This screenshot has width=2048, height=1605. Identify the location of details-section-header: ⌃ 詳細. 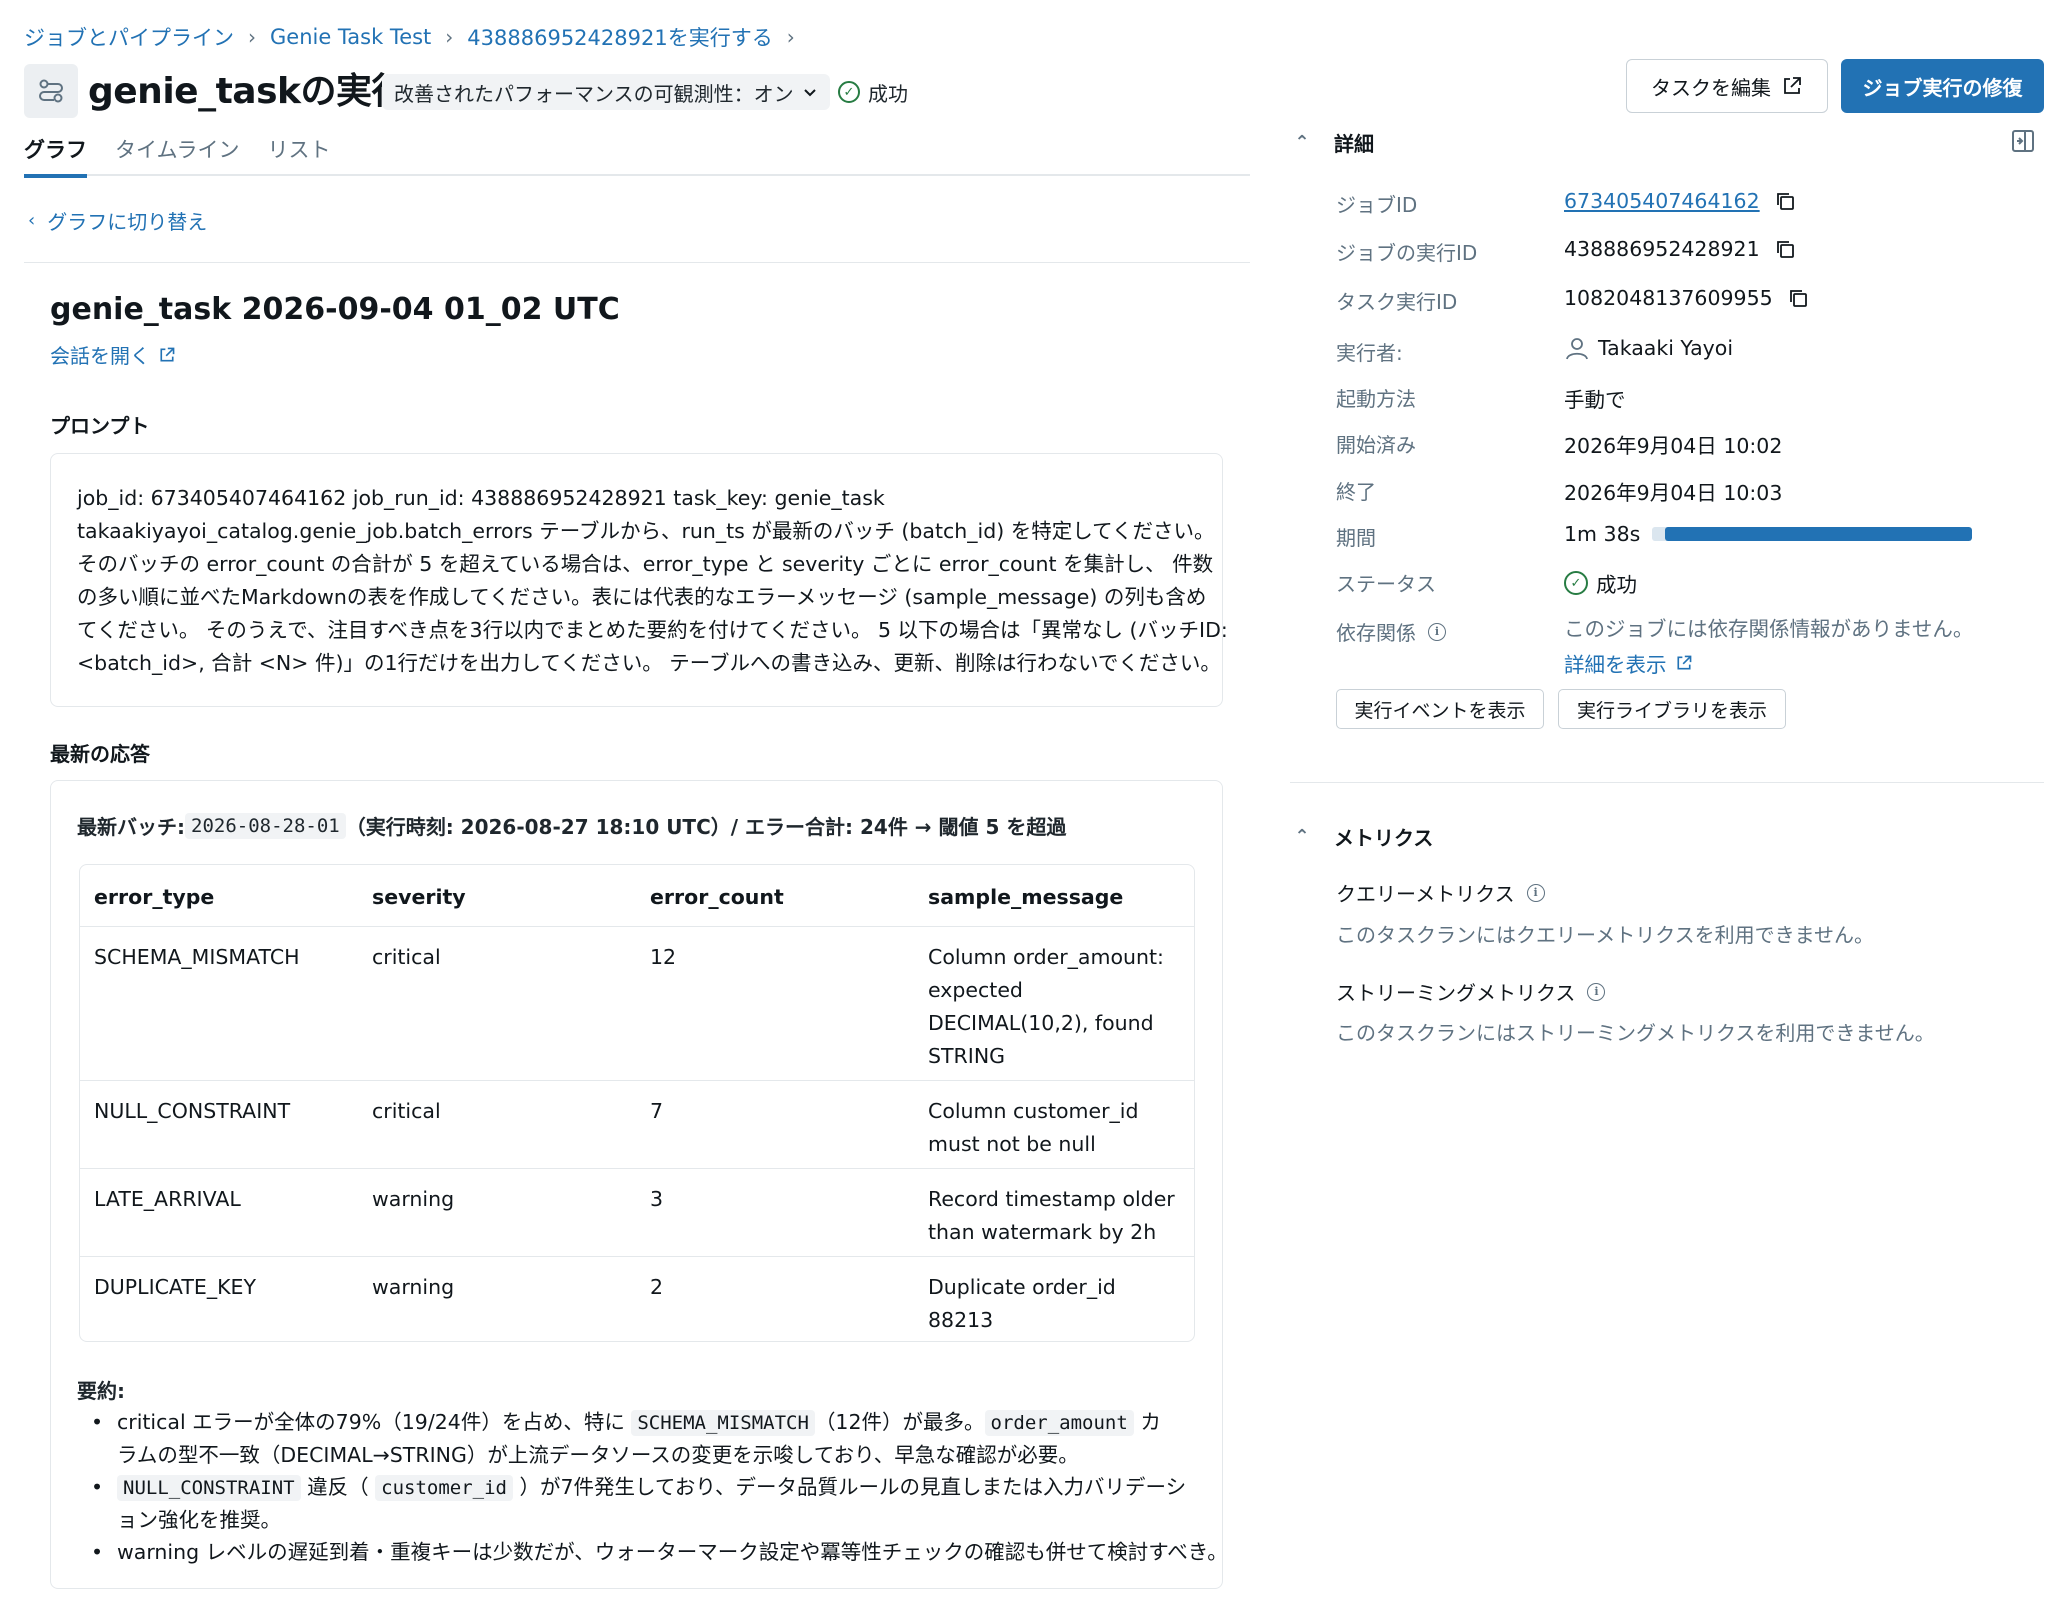
(1333, 142).